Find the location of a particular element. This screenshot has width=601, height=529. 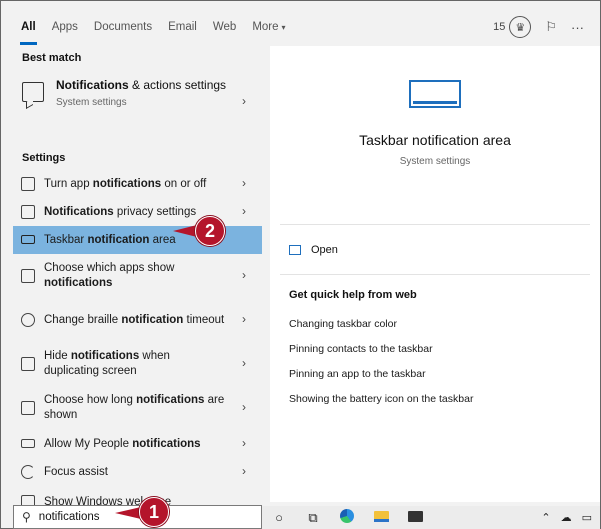

cloud-icon: ☁ is located at coordinates (566, 517).